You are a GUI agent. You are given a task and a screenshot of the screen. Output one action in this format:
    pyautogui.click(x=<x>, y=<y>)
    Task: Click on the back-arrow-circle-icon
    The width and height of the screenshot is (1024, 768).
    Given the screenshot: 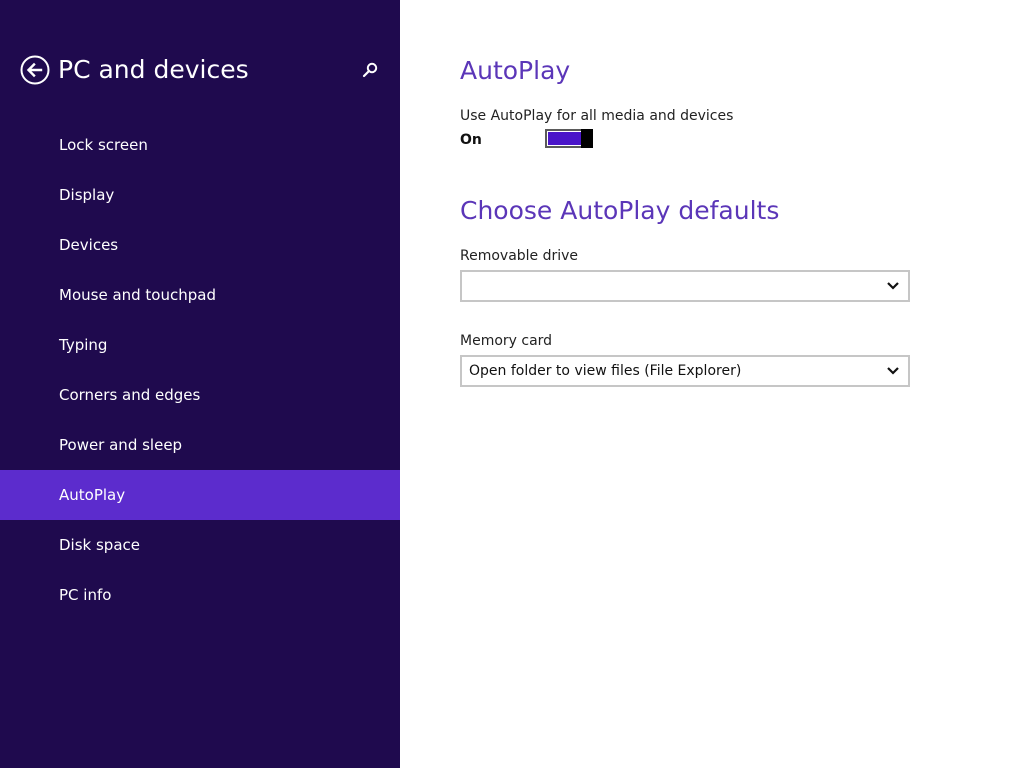 What is the action you would take?
    pyautogui.click(x=35, y=70)
    